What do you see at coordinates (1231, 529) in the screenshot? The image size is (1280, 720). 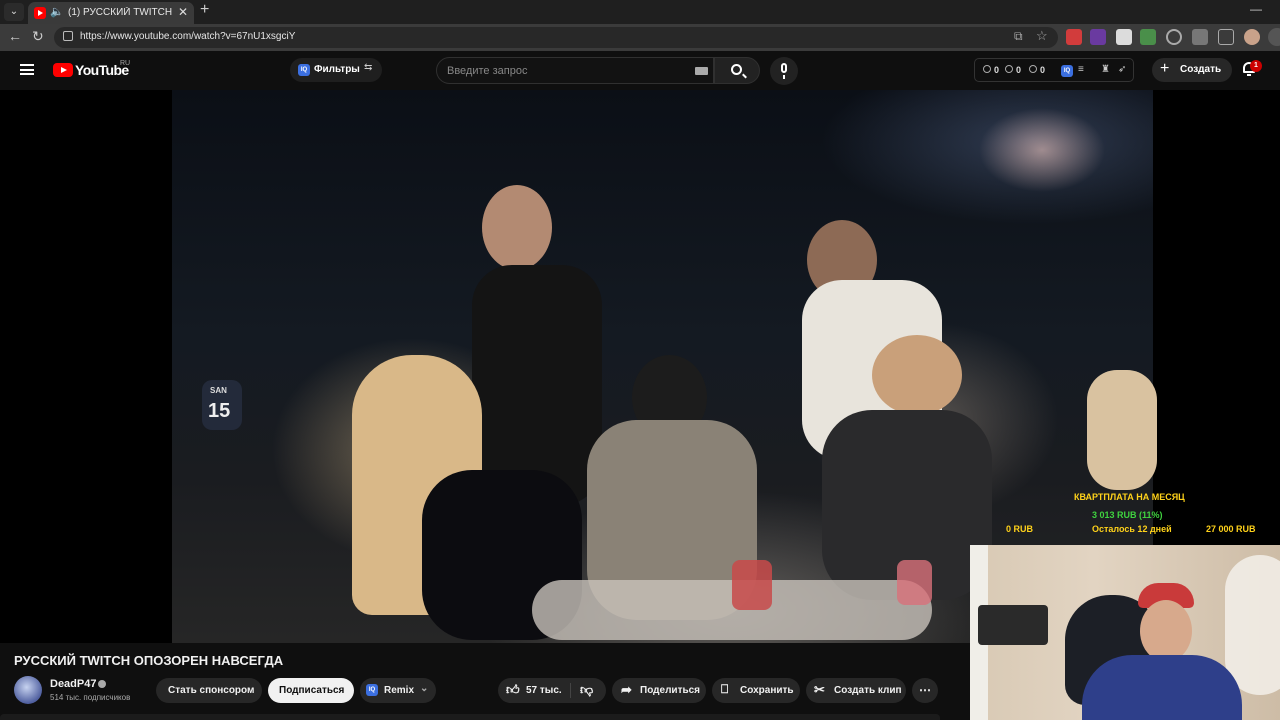 I see `donation-goal-target: 27 000 RUB` at bounding box center [1231, 529].